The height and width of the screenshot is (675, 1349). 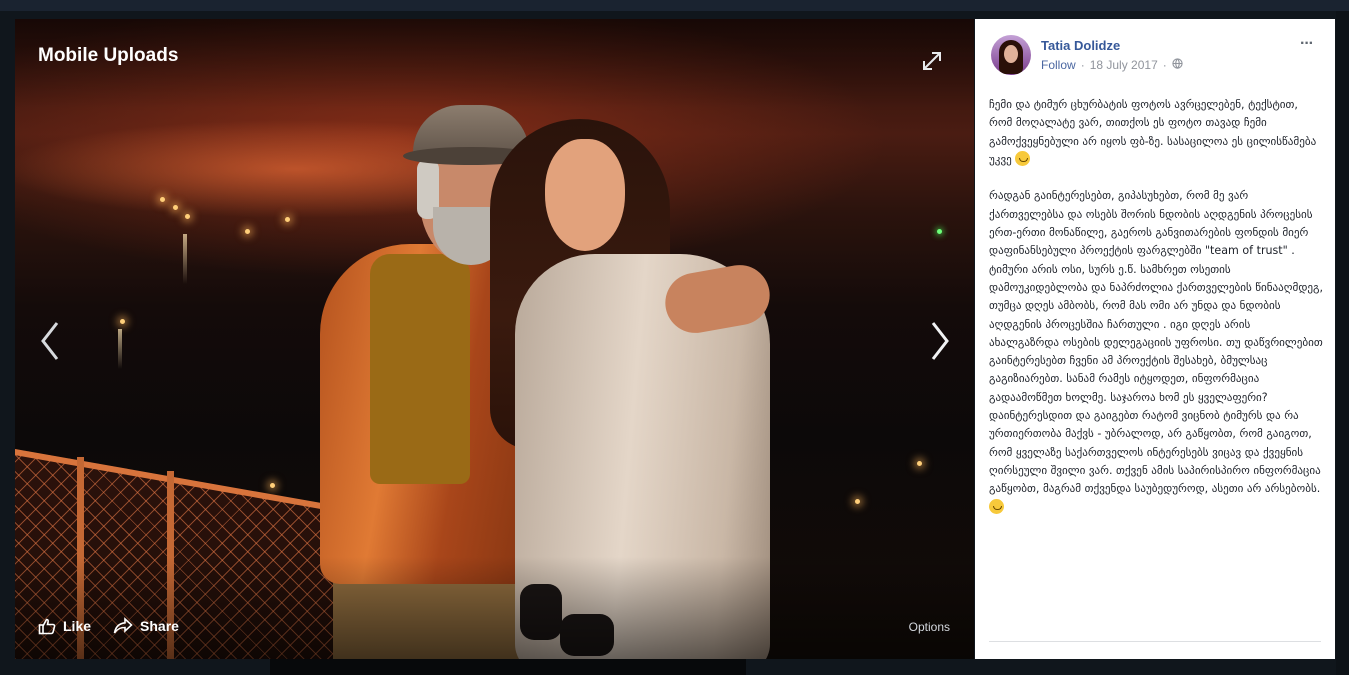 I want to click on like-button: Like, so click(x=64, y=626).